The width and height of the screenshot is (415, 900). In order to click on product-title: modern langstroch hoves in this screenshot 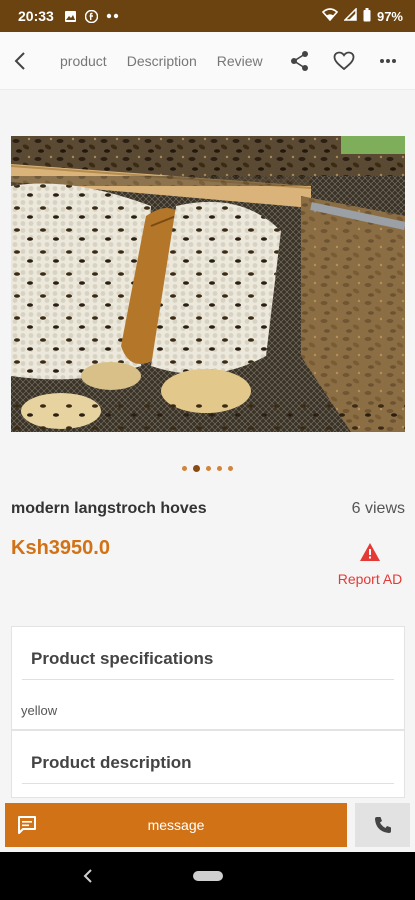, I will do `click(109, 508)`.